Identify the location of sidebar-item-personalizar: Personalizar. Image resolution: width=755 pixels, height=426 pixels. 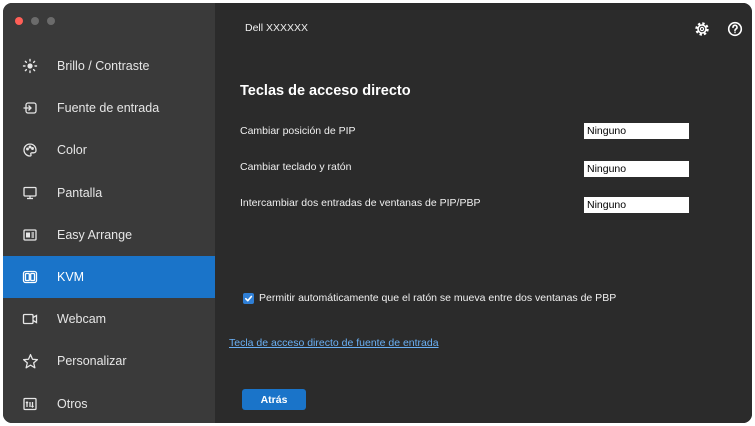
(109, 361).